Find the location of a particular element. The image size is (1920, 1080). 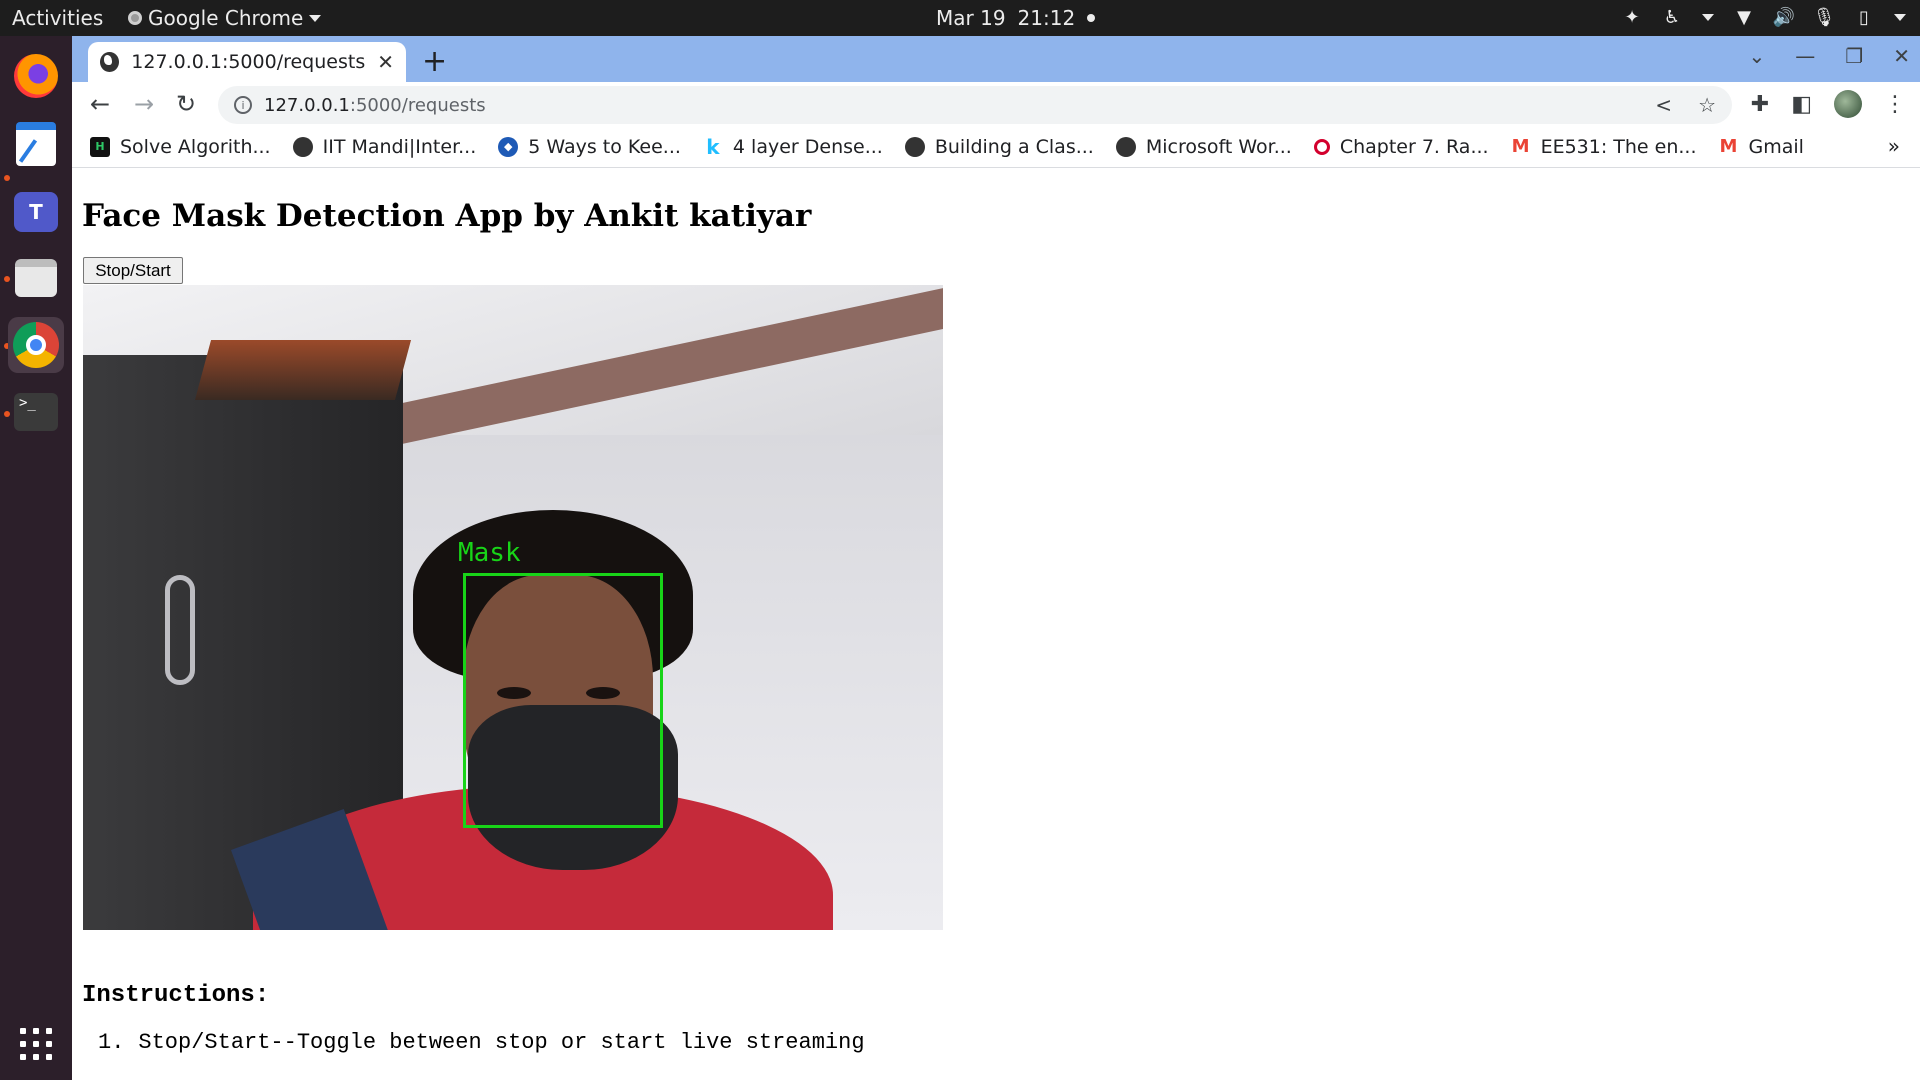

text-editor-icon is located at coordinates (36, 144).